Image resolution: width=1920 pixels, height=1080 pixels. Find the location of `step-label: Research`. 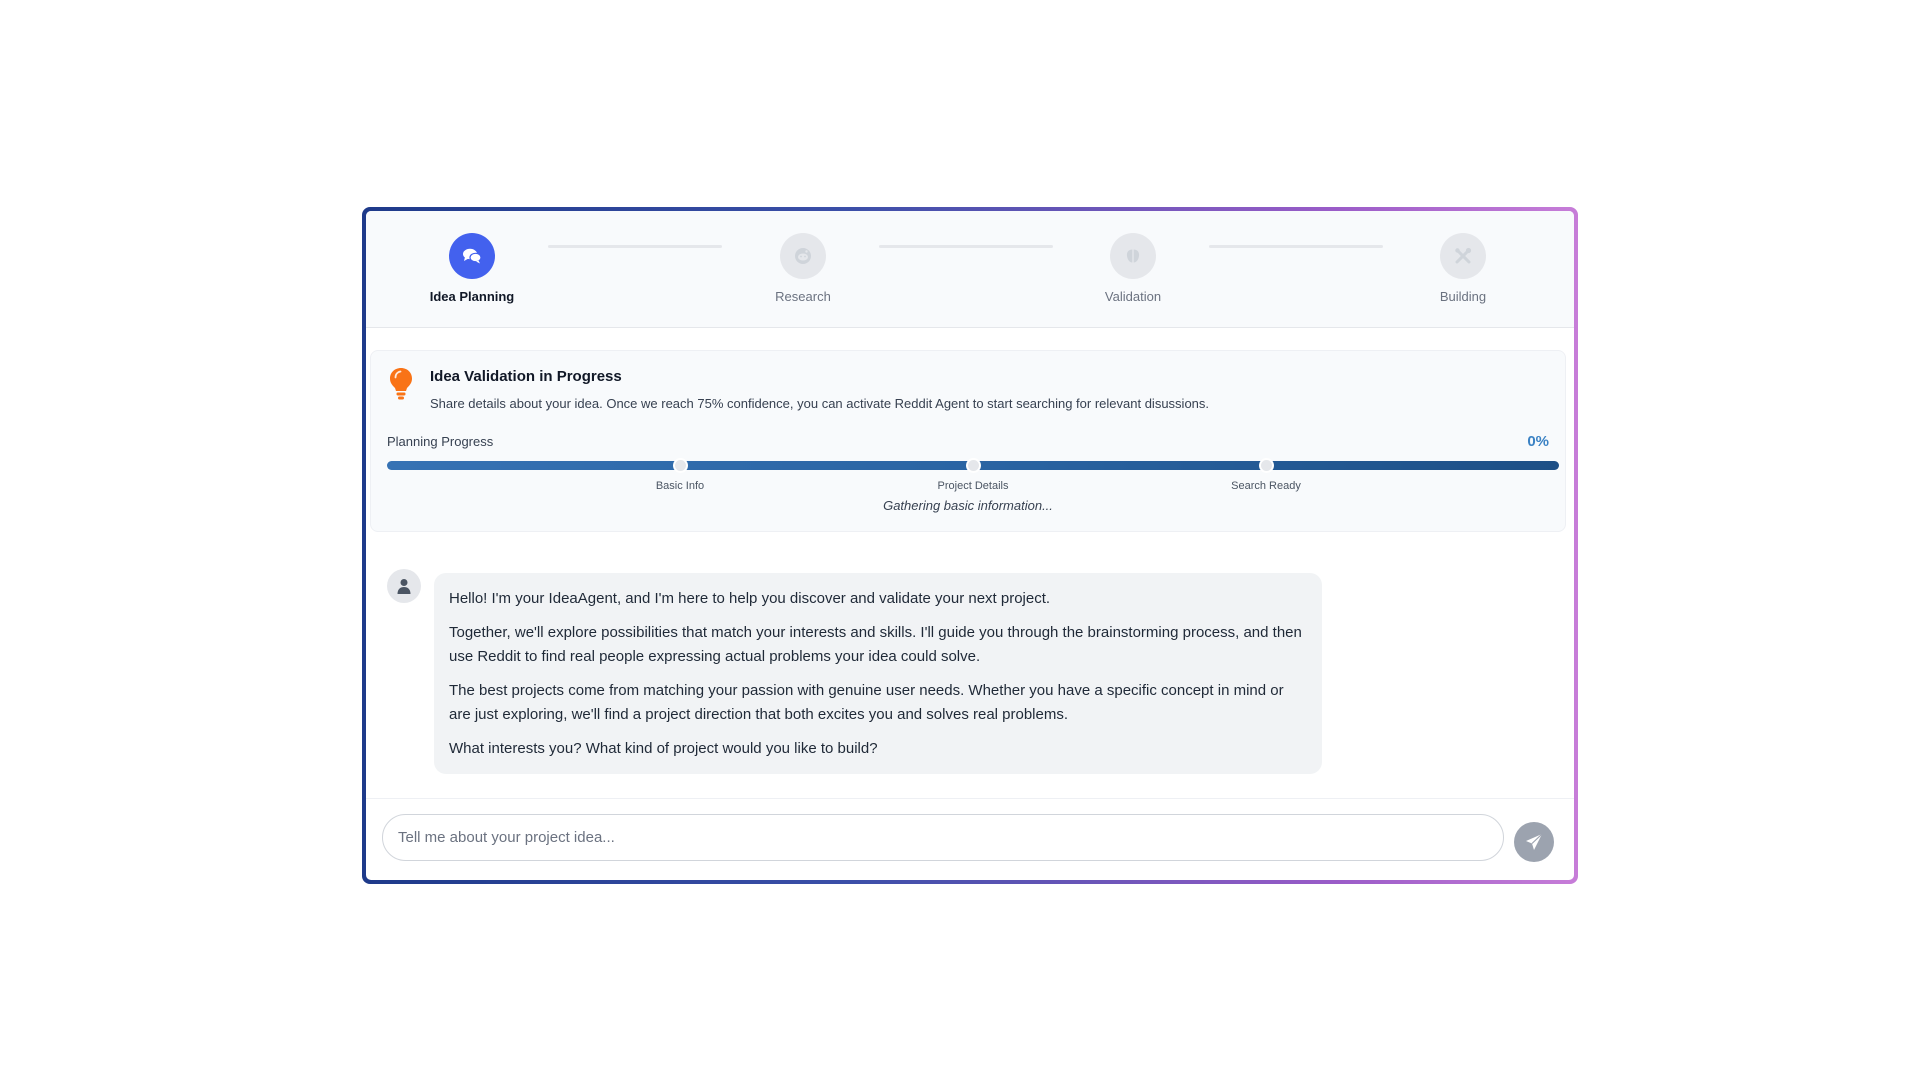

step-label: Research is located at coordinates (803, 296).